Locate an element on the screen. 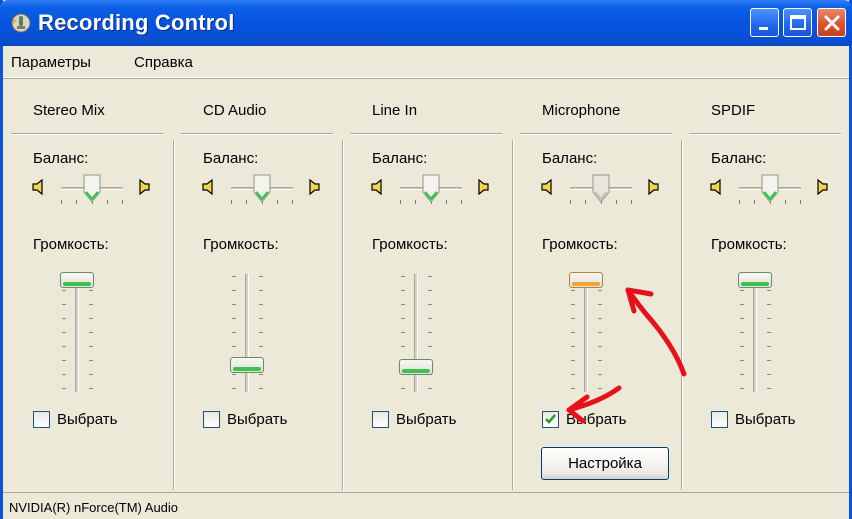 This screenshot has width=852, height=519. menu-bar: Параметры Справка is located at coordinates (426, 62).